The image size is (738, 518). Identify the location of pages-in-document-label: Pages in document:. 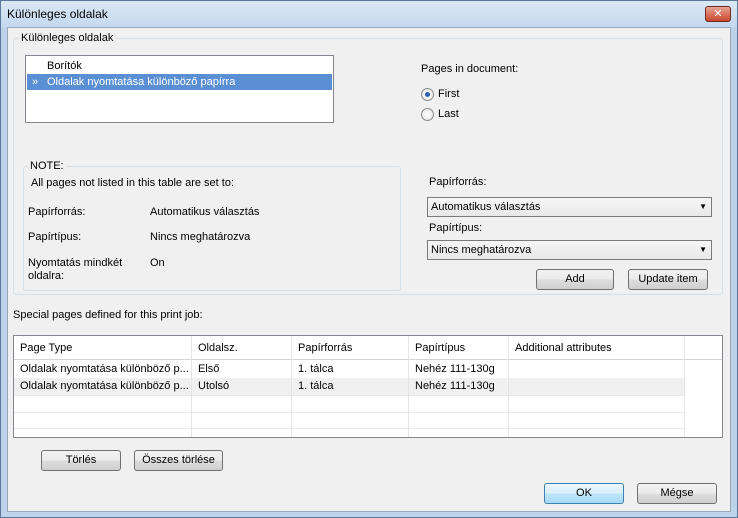
(470, 69).